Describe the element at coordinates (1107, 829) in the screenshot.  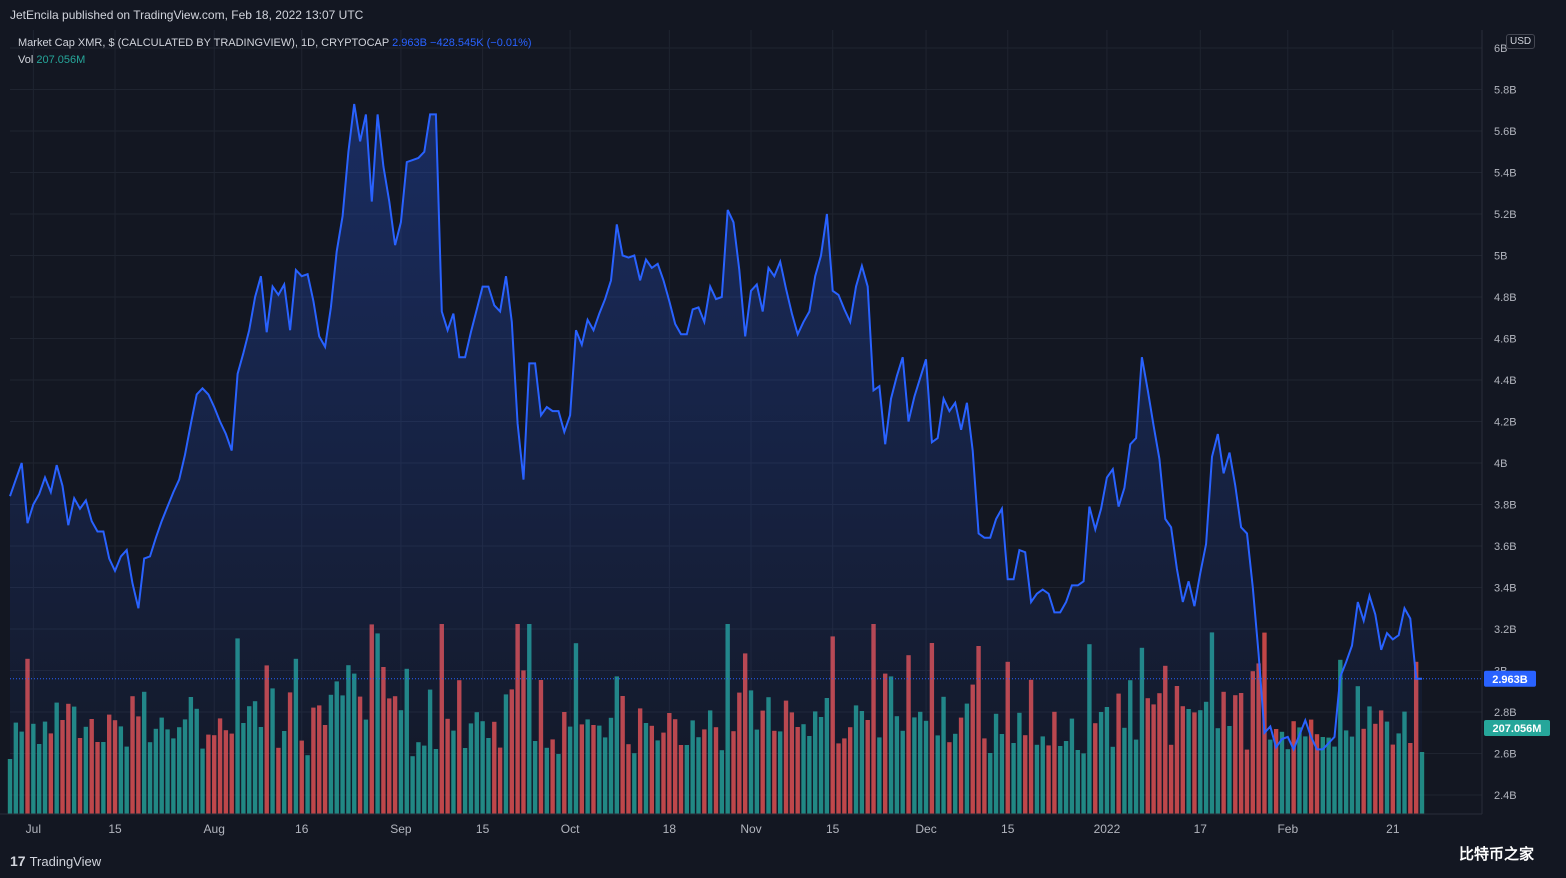
I see `time-tick-label: 2022` at that location.